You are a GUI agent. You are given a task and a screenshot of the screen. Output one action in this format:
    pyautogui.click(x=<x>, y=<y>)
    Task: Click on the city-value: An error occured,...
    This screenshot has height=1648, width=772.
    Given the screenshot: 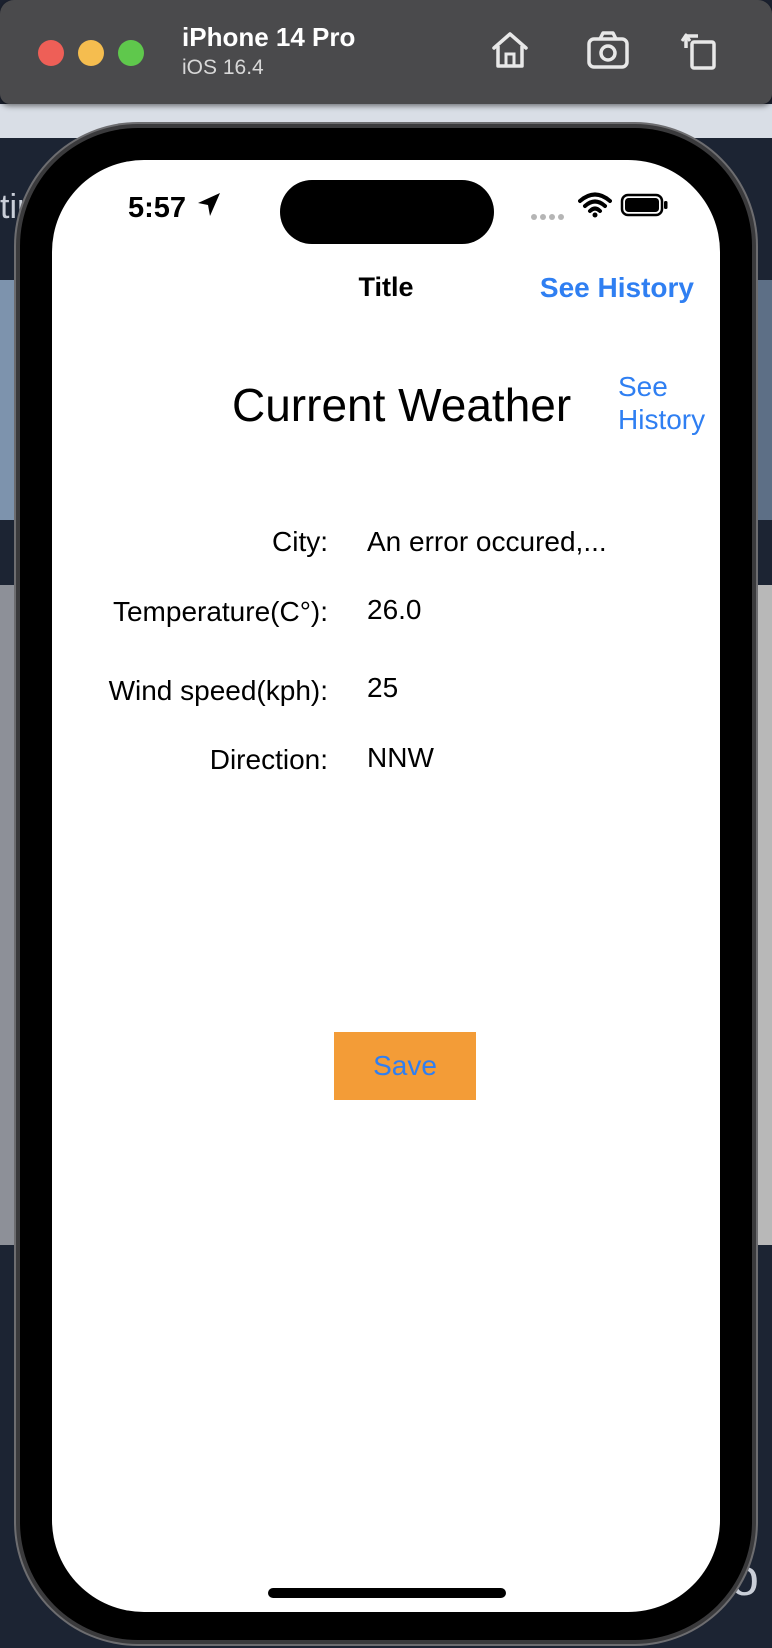 What is the action you would take?
    pyautogui.click(x=487, y=541)
    